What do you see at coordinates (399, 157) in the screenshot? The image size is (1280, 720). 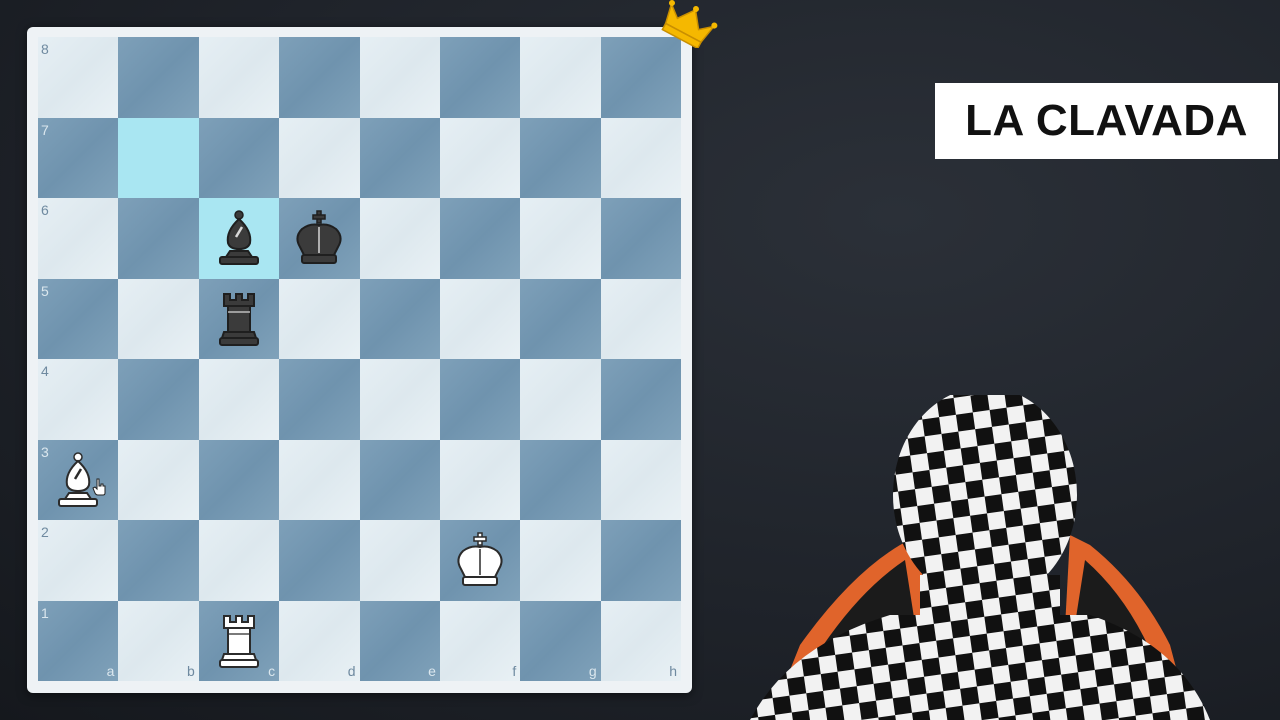 I see `square-e7` at bounding box center [399, 157].